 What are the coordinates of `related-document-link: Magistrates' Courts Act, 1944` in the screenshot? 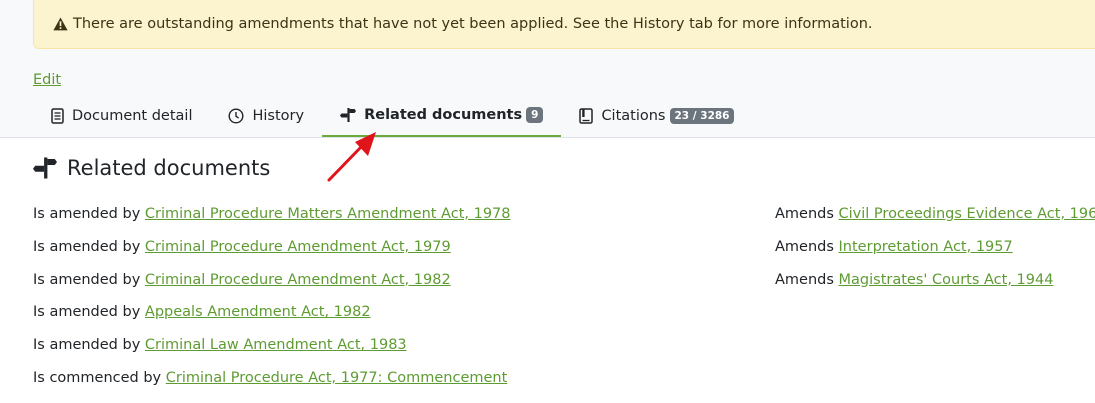 It's located at (946, 280).